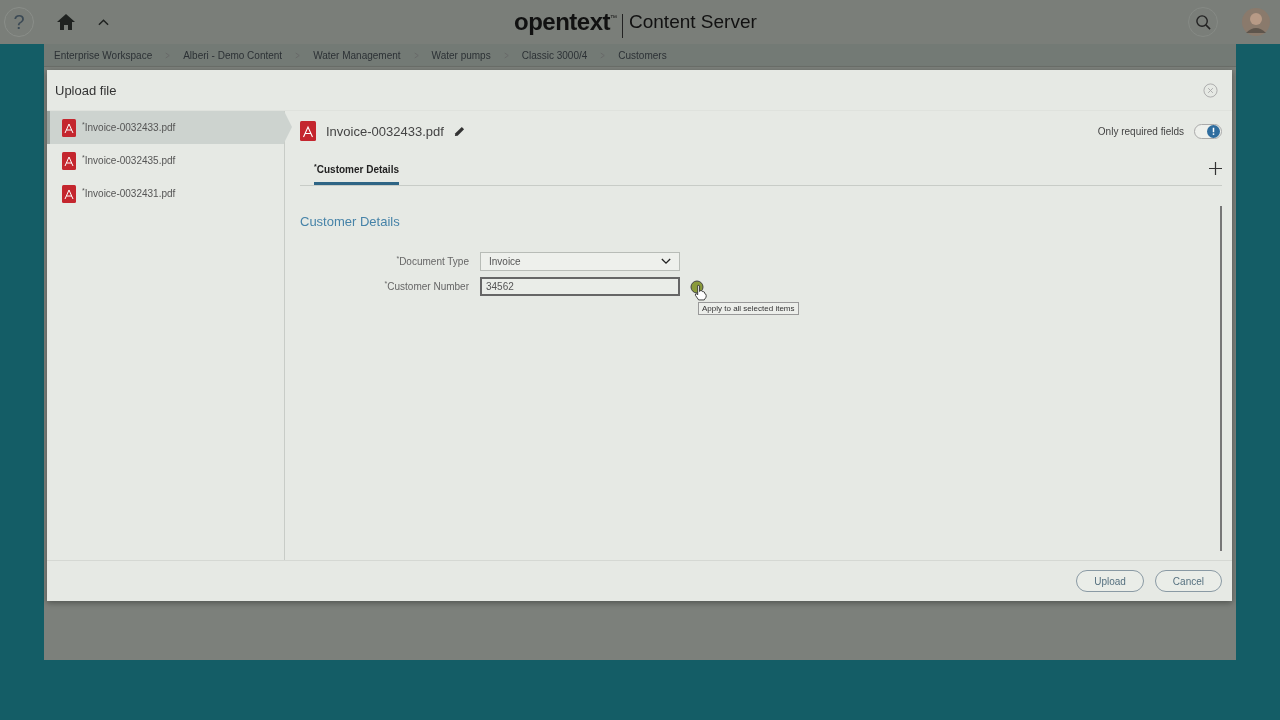 The width and height of the screenshot is (1280, 720). Describe the element at coordinates (642, 55) in the screenshot. I see `breadcrumb-link: Customers` at that location.